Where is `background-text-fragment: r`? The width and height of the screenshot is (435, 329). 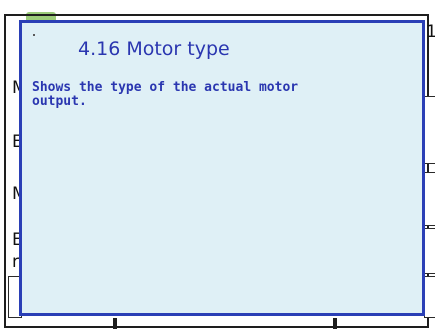 background-text-fragment: r is located at coordinates (15, 262).